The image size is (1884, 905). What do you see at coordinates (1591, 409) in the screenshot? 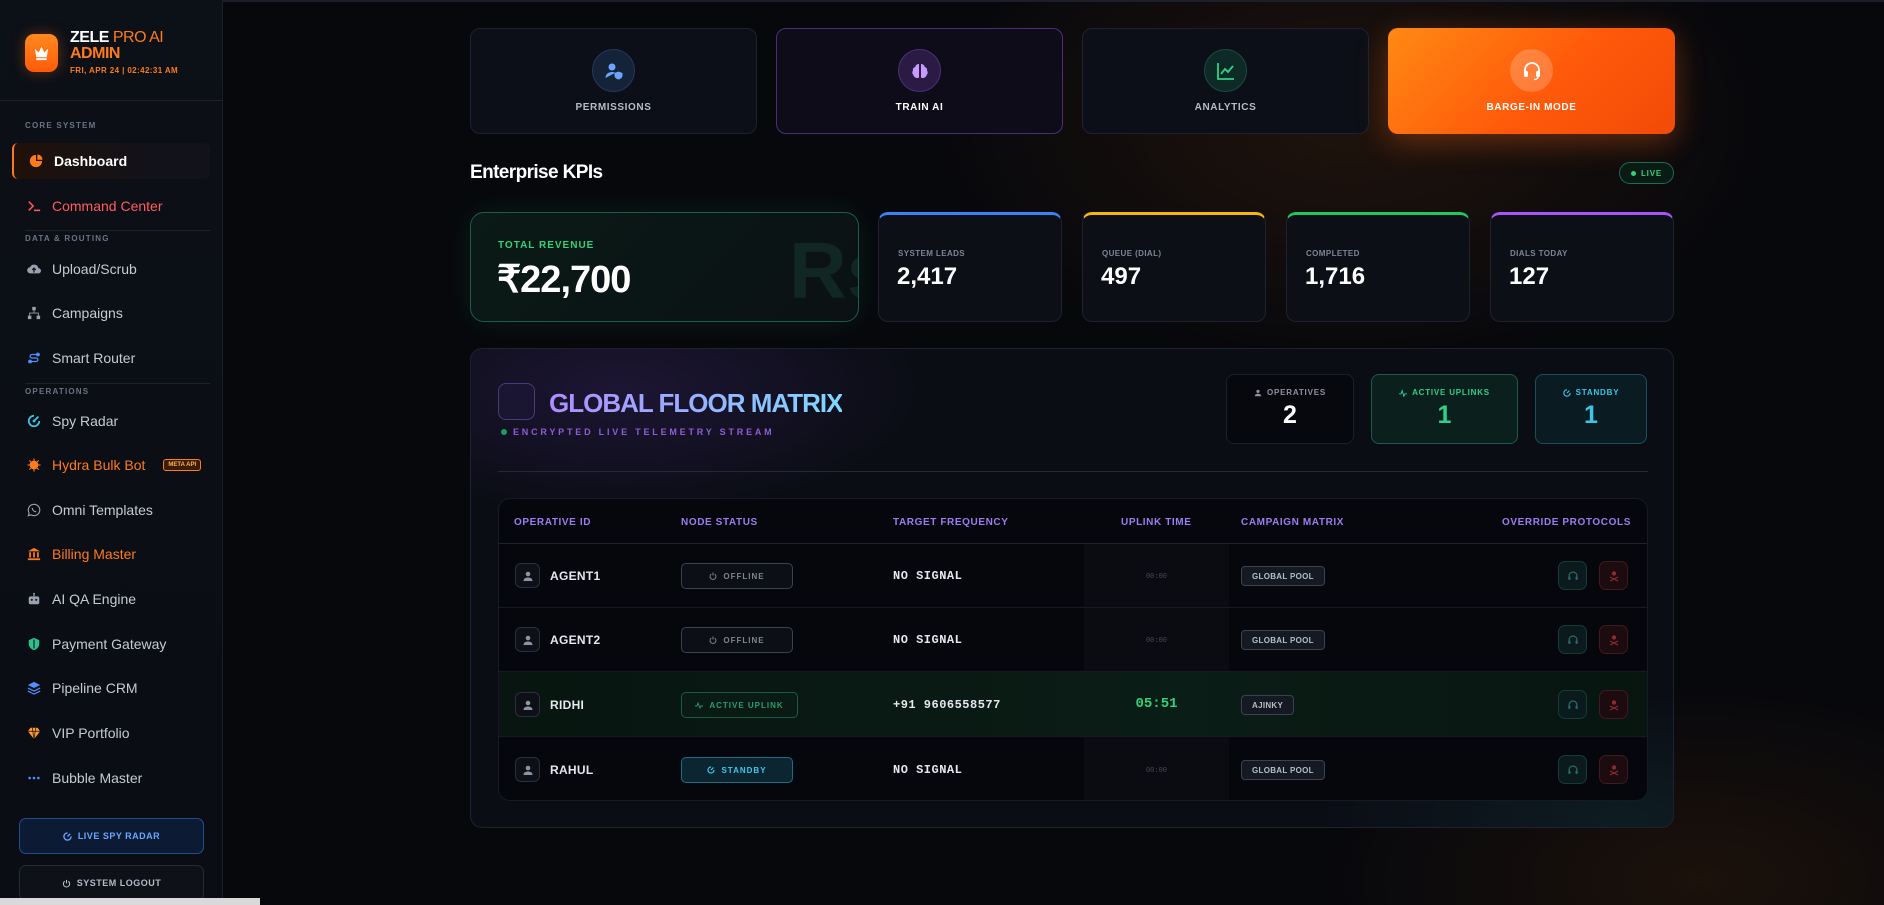
I see `standby-counter: STANDBY 1` at bounding box center [1591, 409].